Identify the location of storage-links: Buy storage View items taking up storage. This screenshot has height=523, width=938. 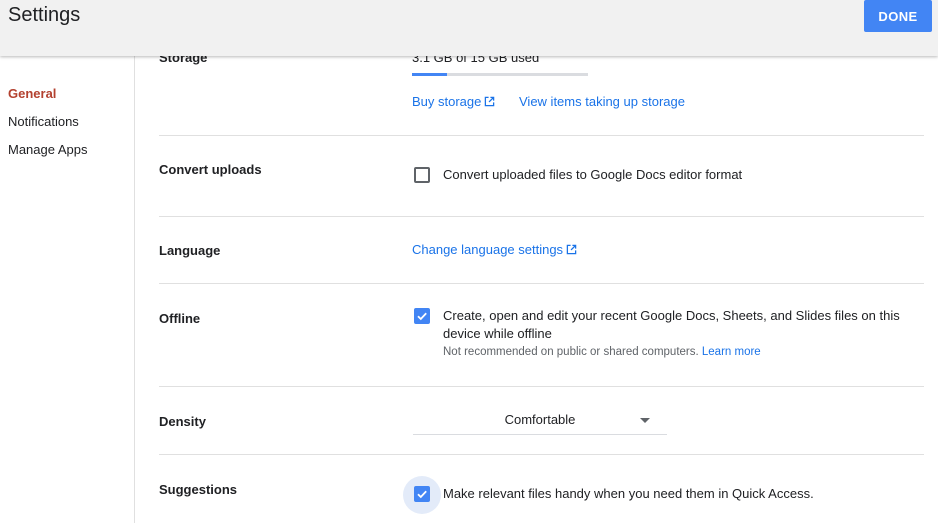
(548, 101).